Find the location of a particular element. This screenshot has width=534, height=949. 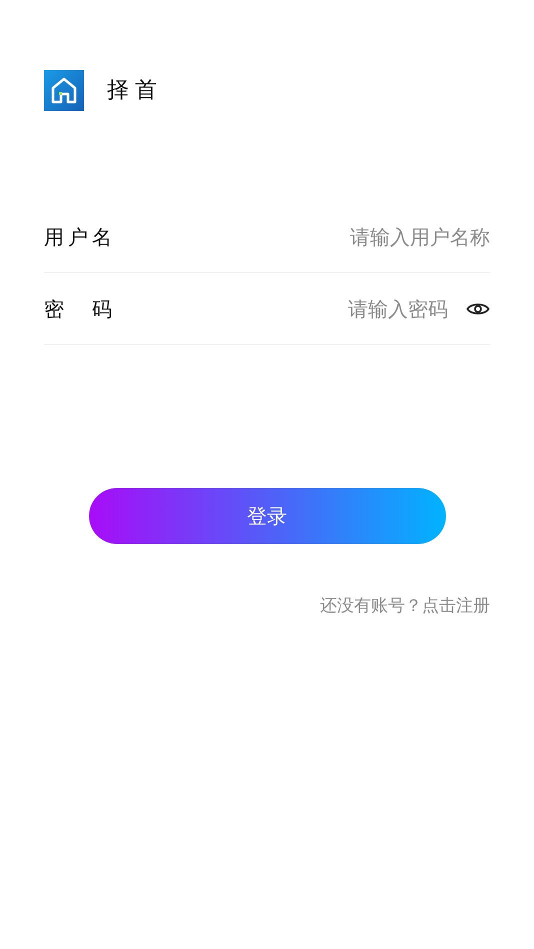

eye-icon is located at coordinates (478, 308).